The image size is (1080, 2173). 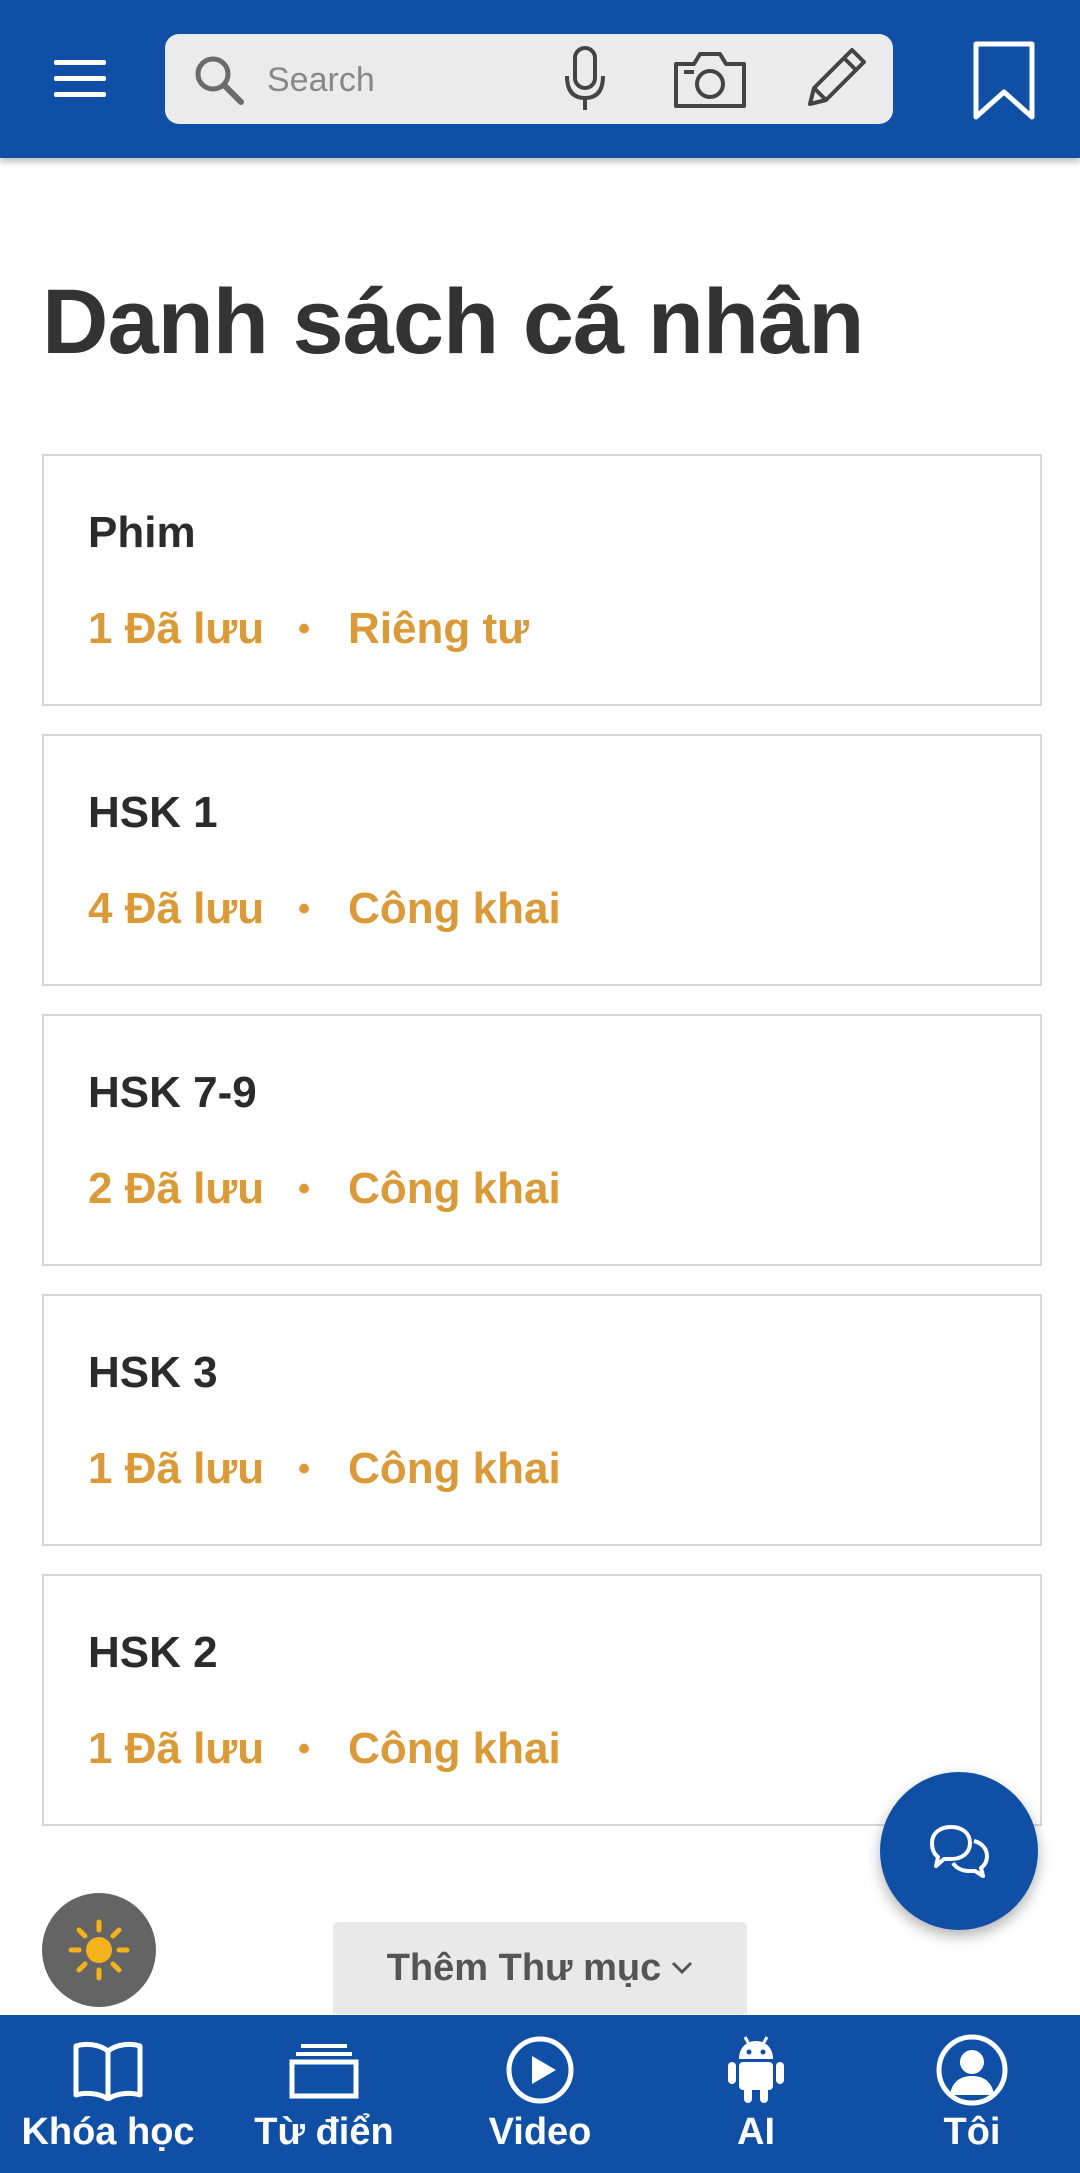 I want to click on visibility-status: Riêng tư, so click(x=439, y=628).